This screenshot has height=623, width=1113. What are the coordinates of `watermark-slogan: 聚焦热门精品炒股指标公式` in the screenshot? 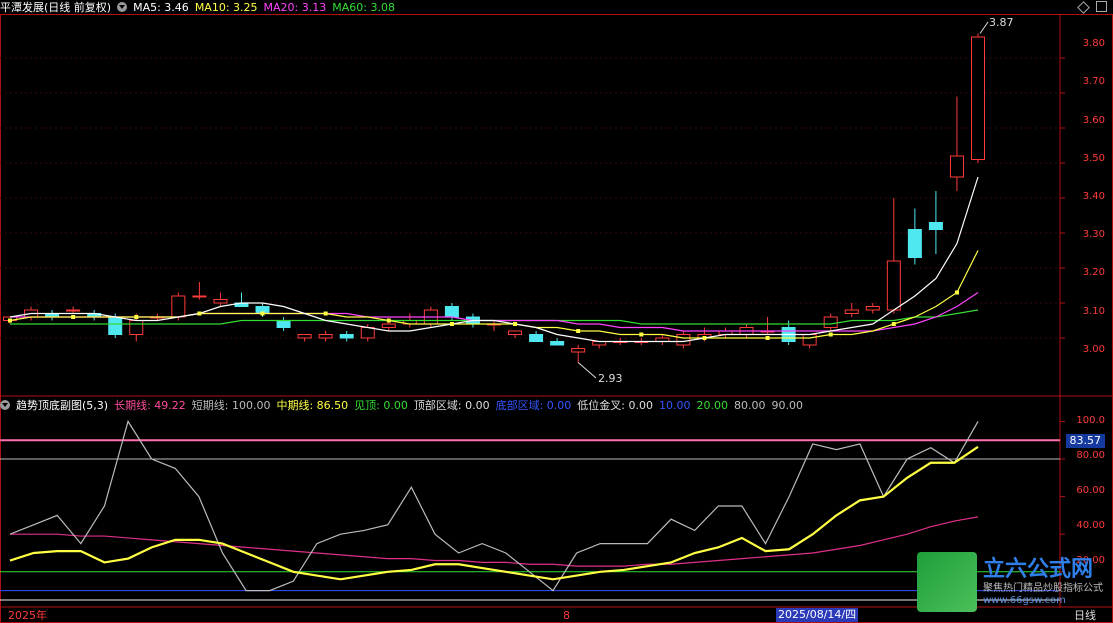 It's located at (1043, 589).